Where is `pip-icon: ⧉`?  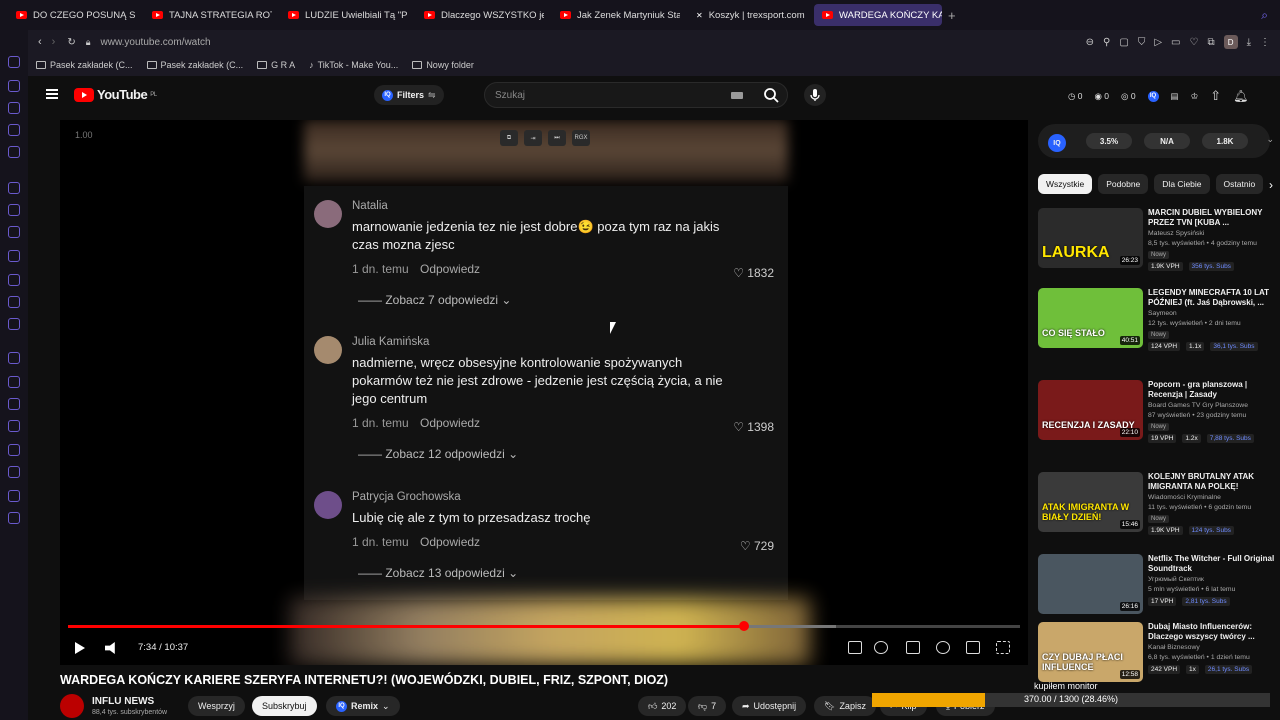 pip-icon: ⧉ is located at coordinates (509, 138).